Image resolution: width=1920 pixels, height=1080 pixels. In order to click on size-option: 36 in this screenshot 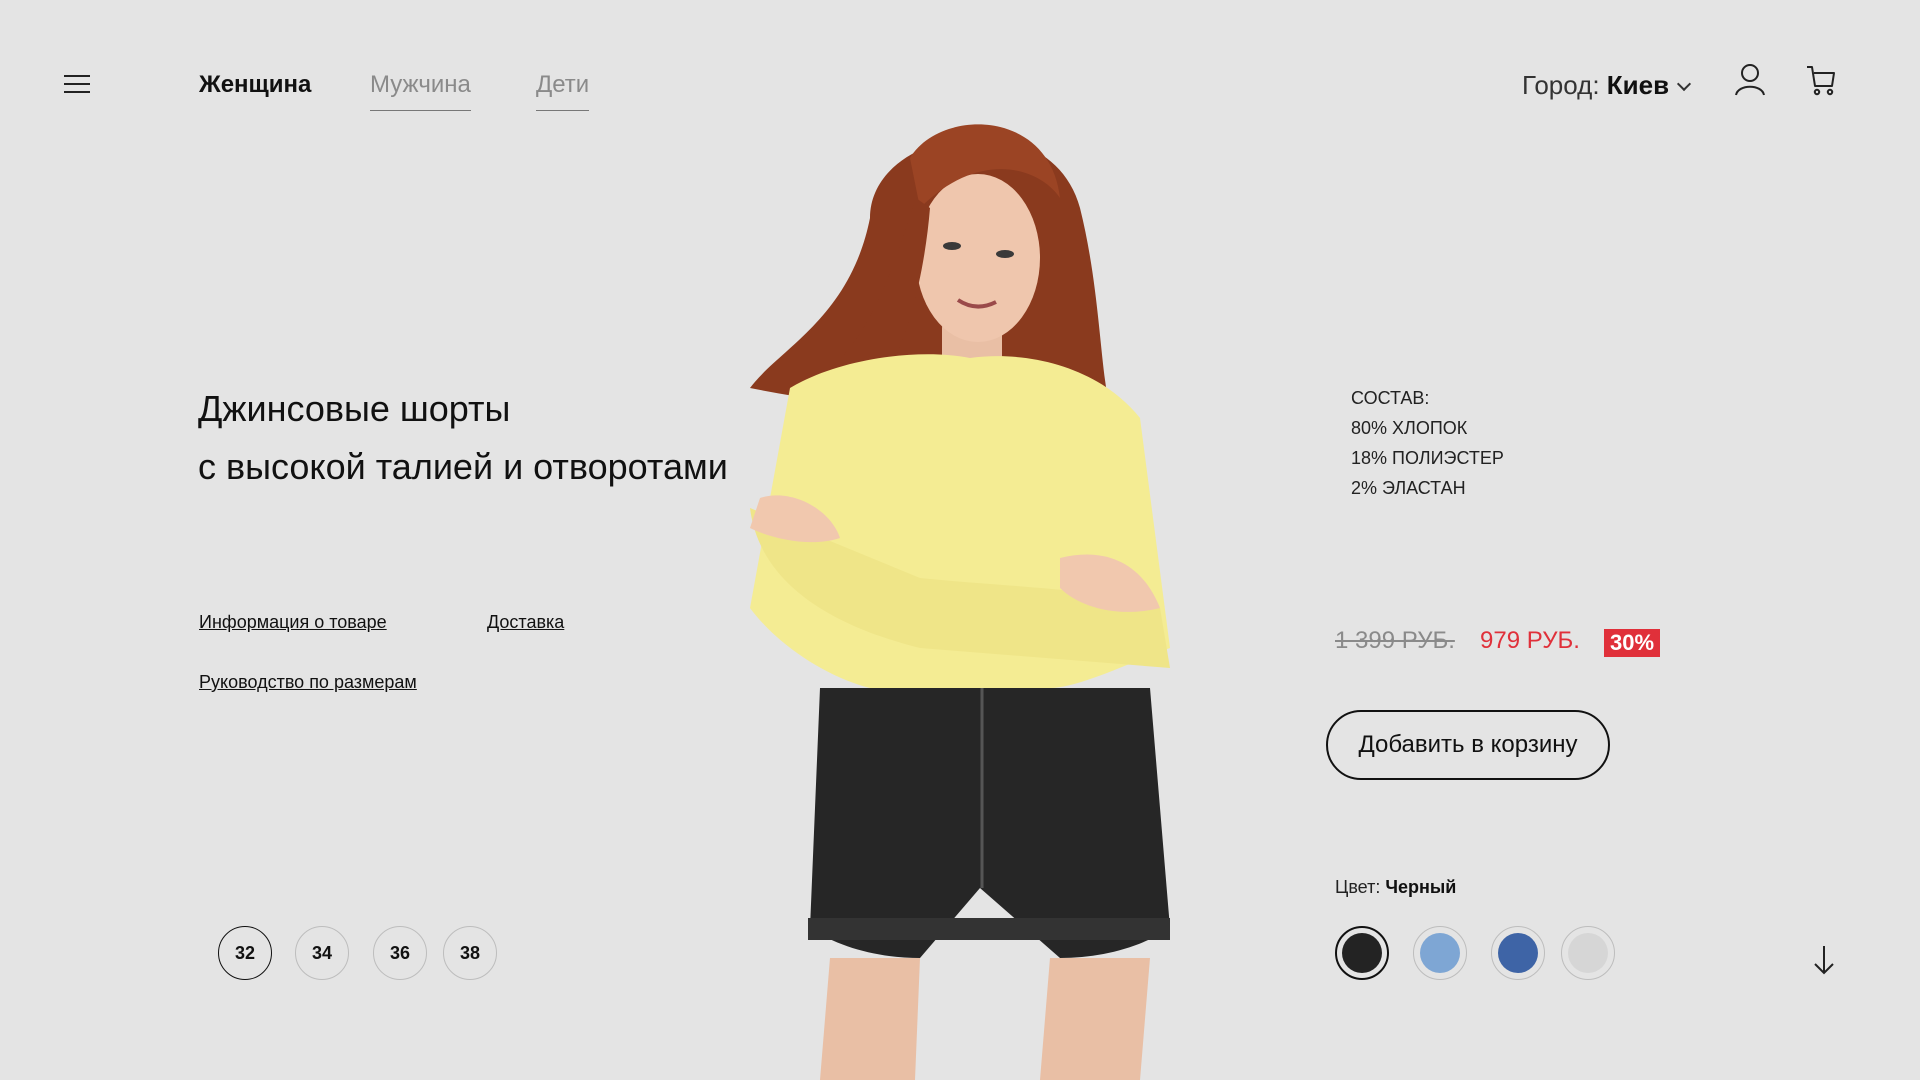, I will do `click(400, 953)`.